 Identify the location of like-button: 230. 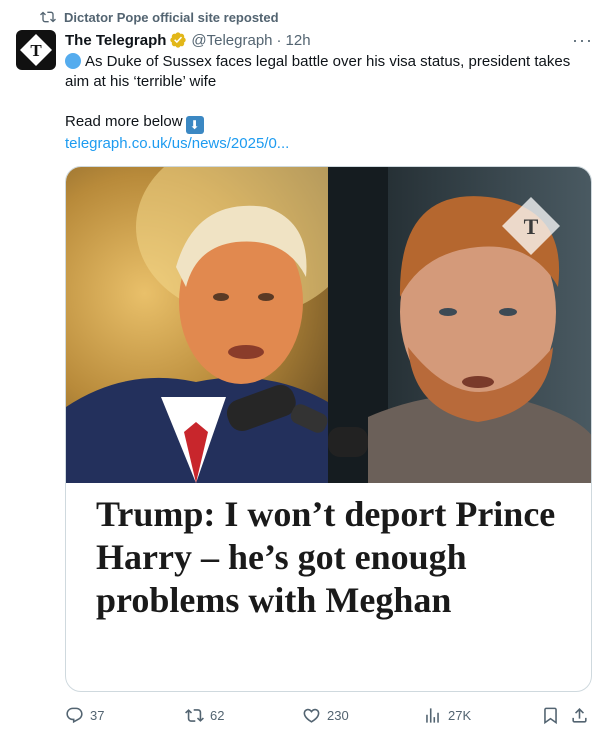
(325, 715).